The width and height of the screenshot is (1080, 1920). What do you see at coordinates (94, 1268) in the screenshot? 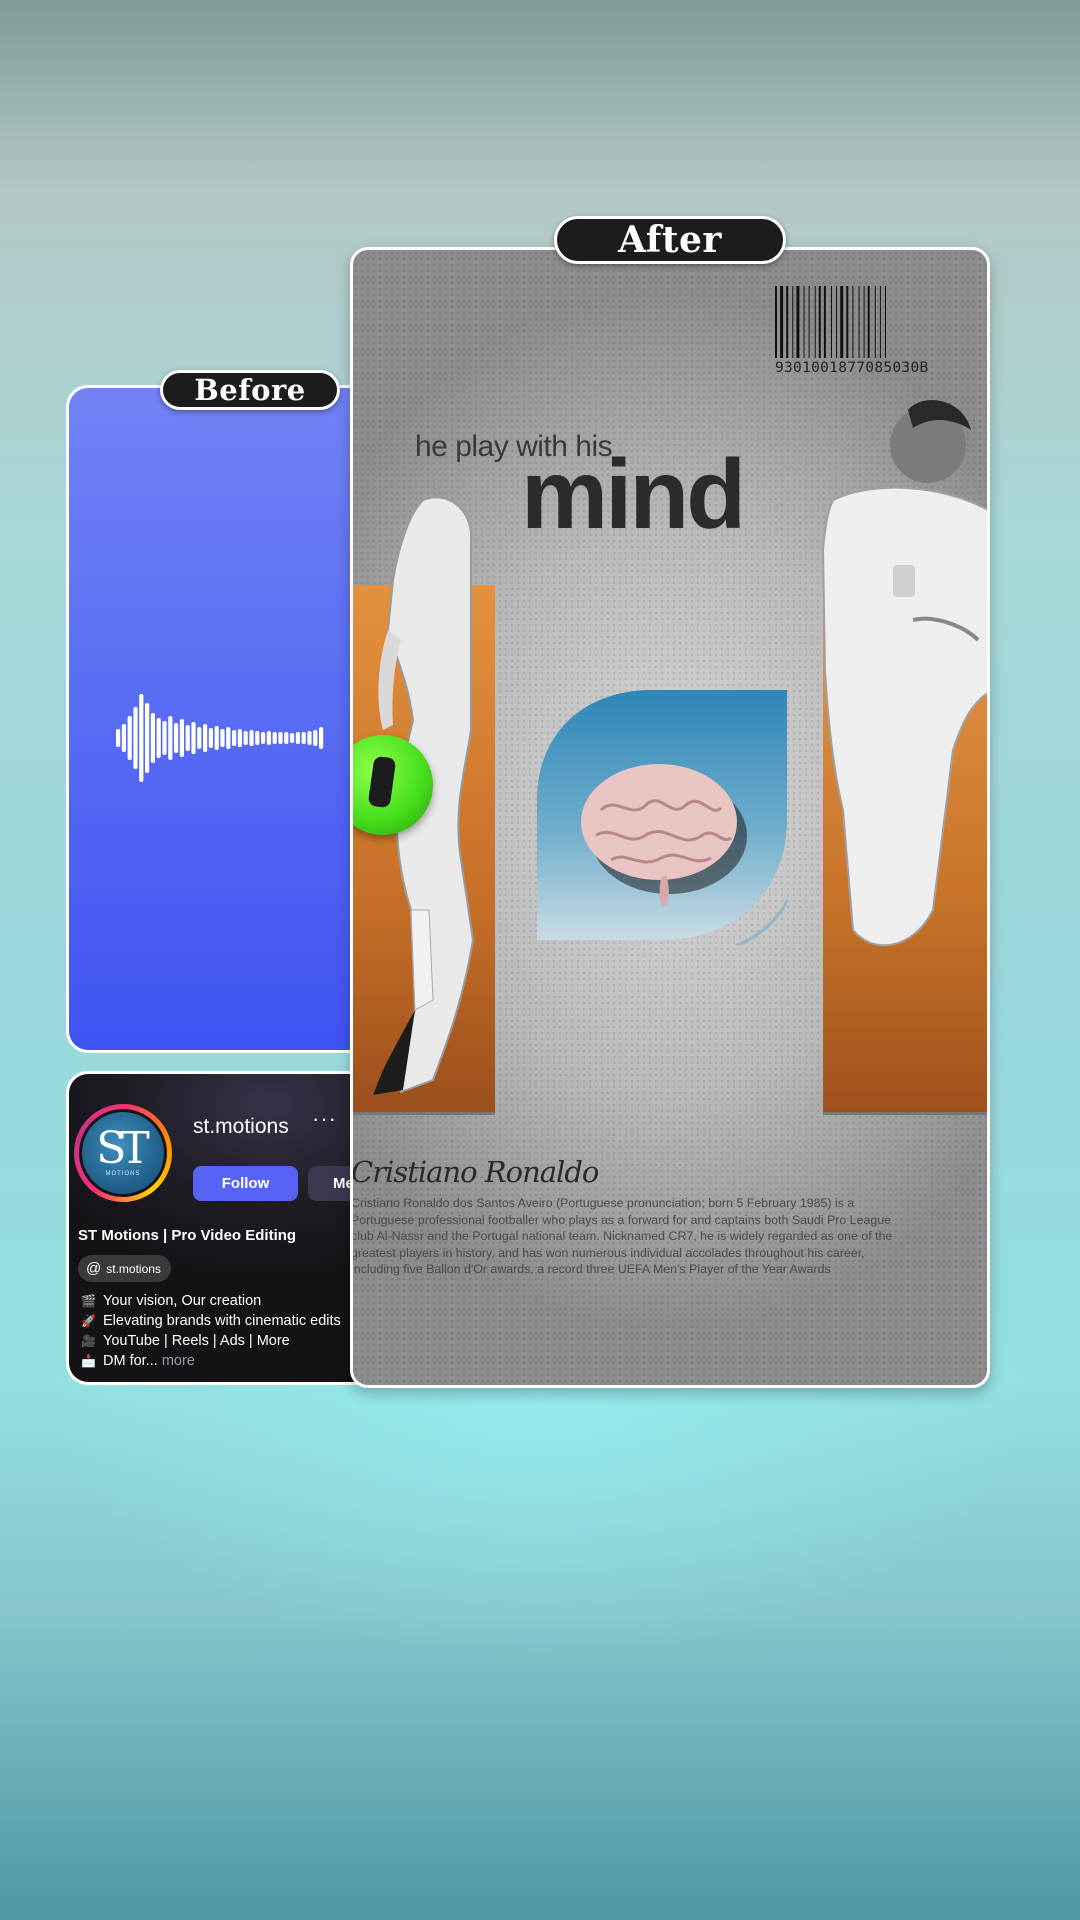
I see `threads-icon: @` at bounding box center [94, 1268].